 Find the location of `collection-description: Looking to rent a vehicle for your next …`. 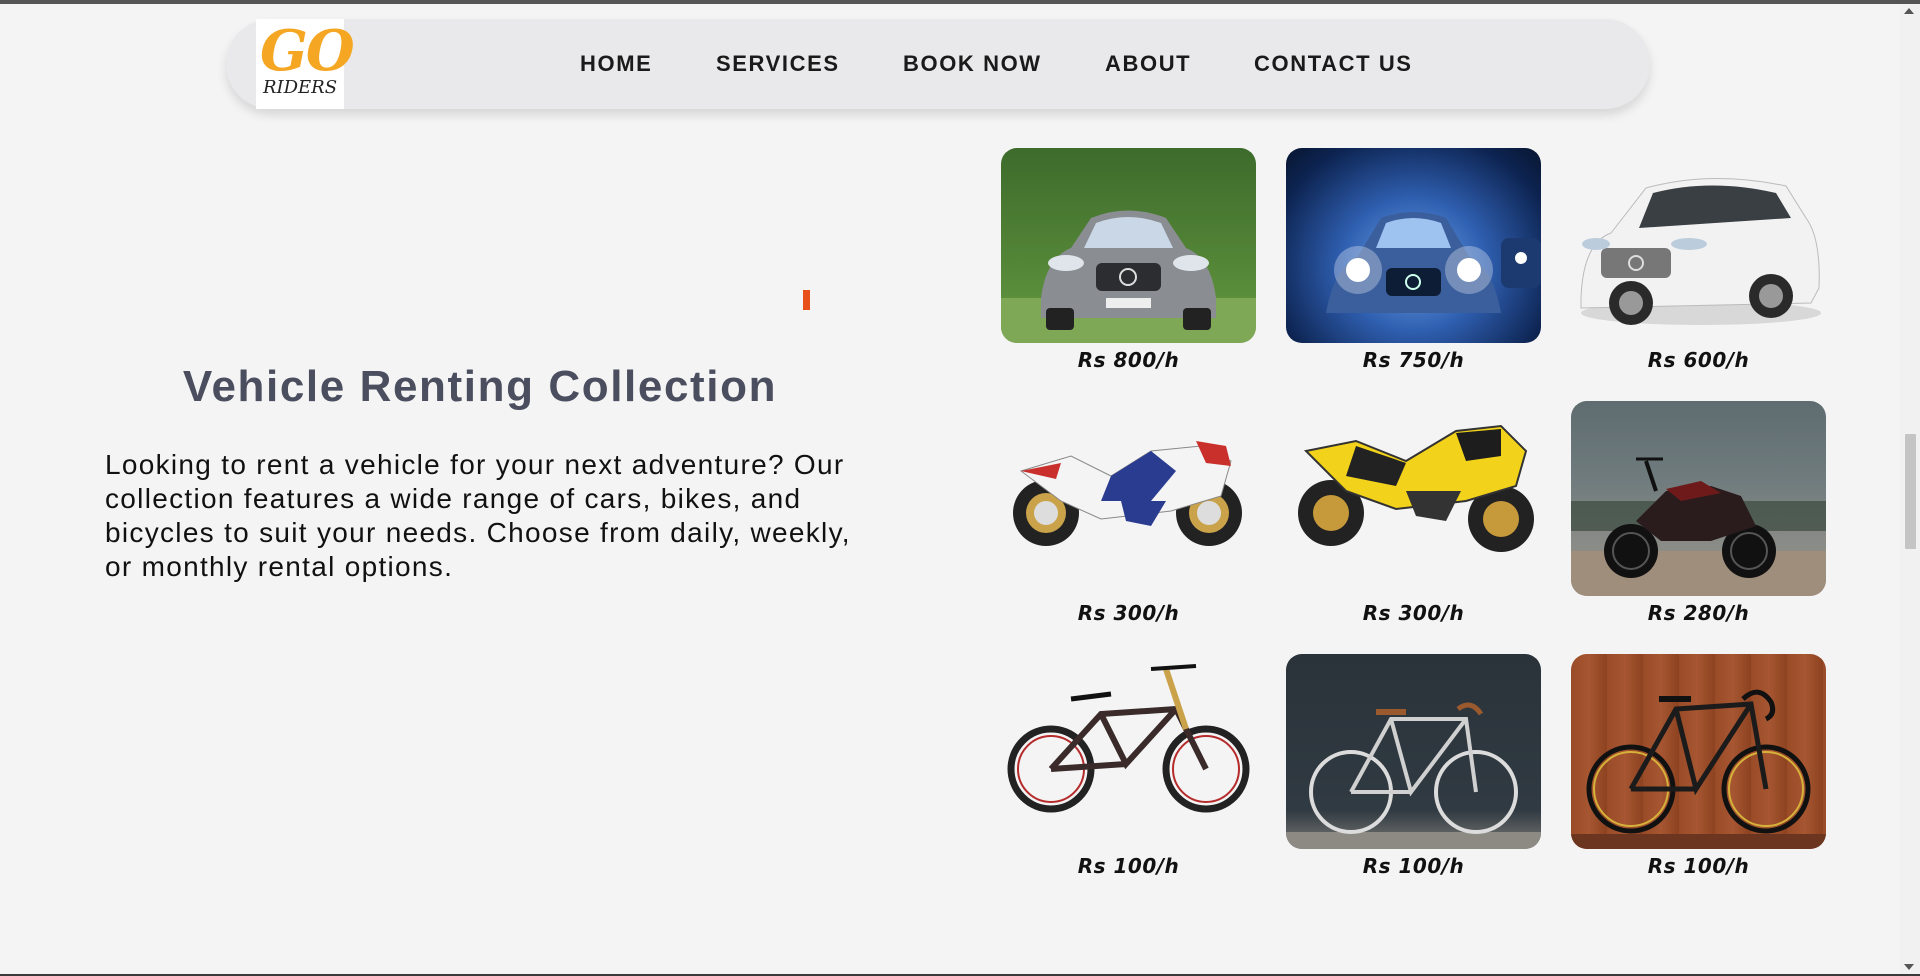

collection-description: Looking to rent a vehicle for your next … is located at coordinates (478, 515).